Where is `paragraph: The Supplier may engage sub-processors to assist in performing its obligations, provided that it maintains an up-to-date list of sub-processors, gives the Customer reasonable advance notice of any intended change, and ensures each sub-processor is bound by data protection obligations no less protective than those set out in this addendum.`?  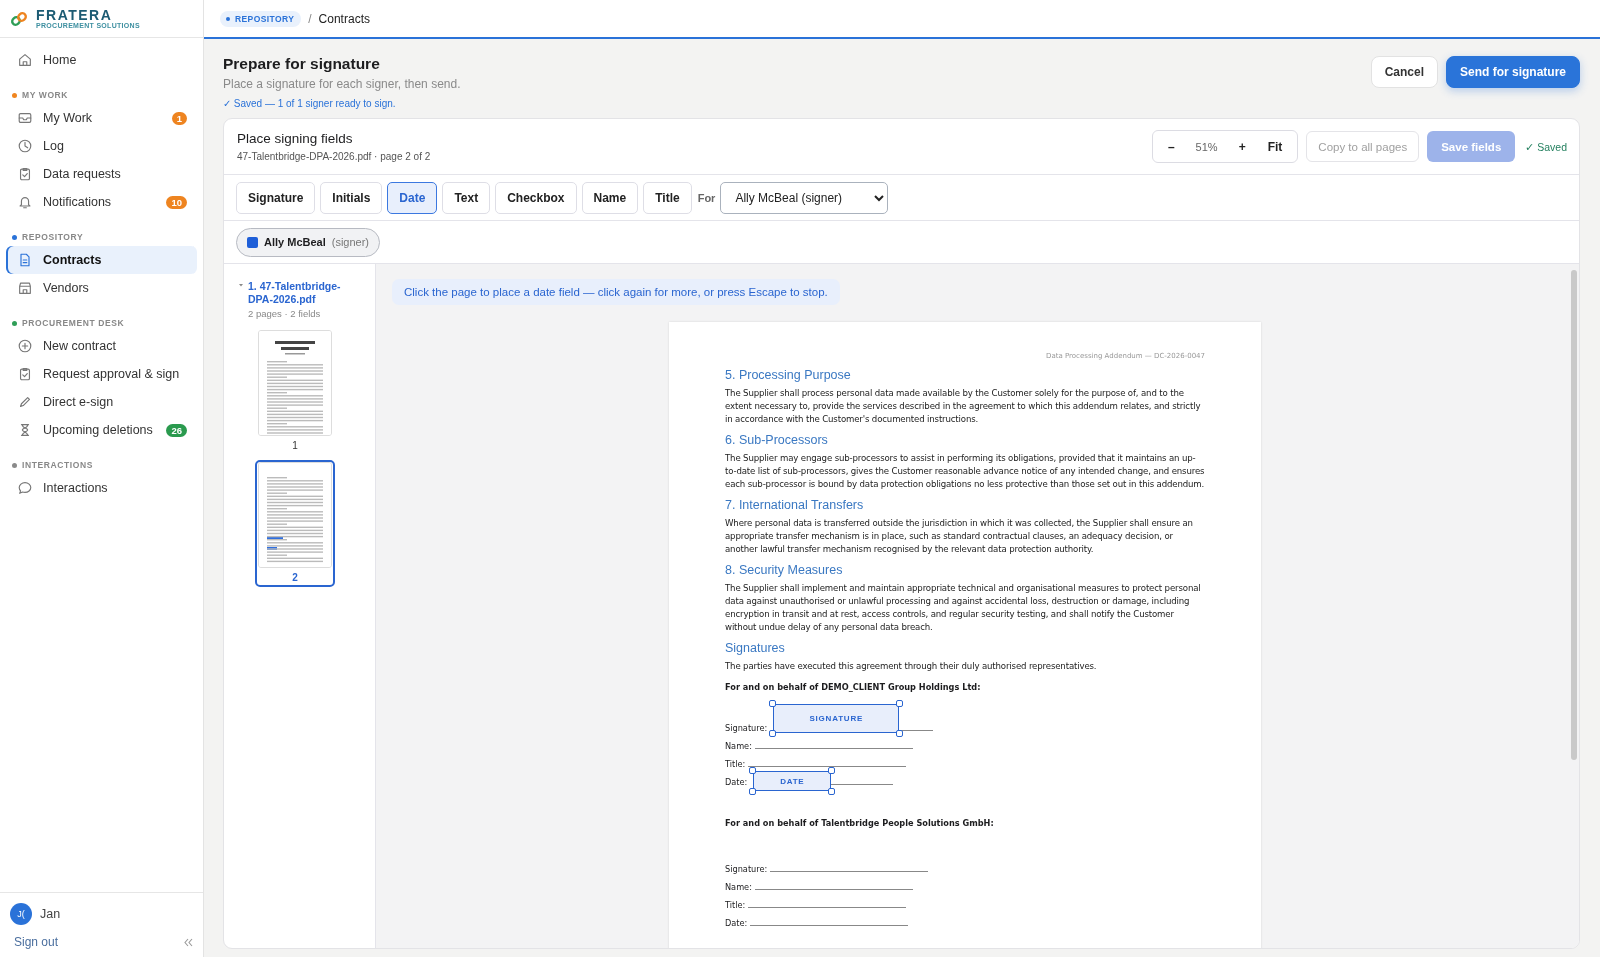
paragraph: The Supplier may engage sub-processors to assist in performing its obligations, provided that it maintains an up-to-date list of sub-processors, gives the Customer reasonable advance notice of any intended change, and ensures each sub-processor is bound by data protection obligations no less protective than those set out in this addendum. is located at coordinates (965, 471).